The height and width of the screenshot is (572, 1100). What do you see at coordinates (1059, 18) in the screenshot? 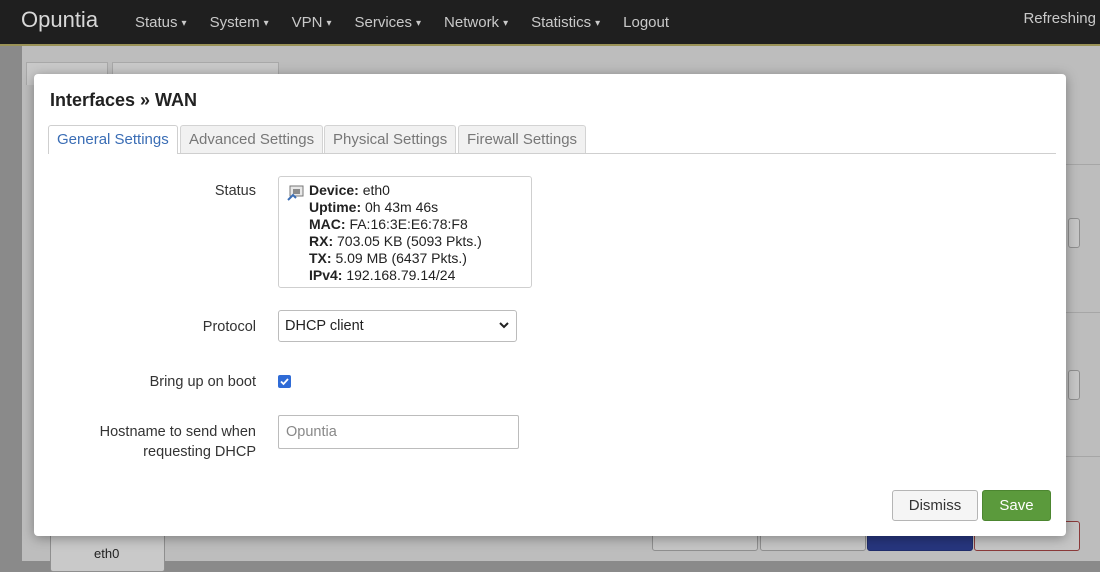
I see `auto-refresh-indicator: Refreshing` at bounding box center [1059, 18].